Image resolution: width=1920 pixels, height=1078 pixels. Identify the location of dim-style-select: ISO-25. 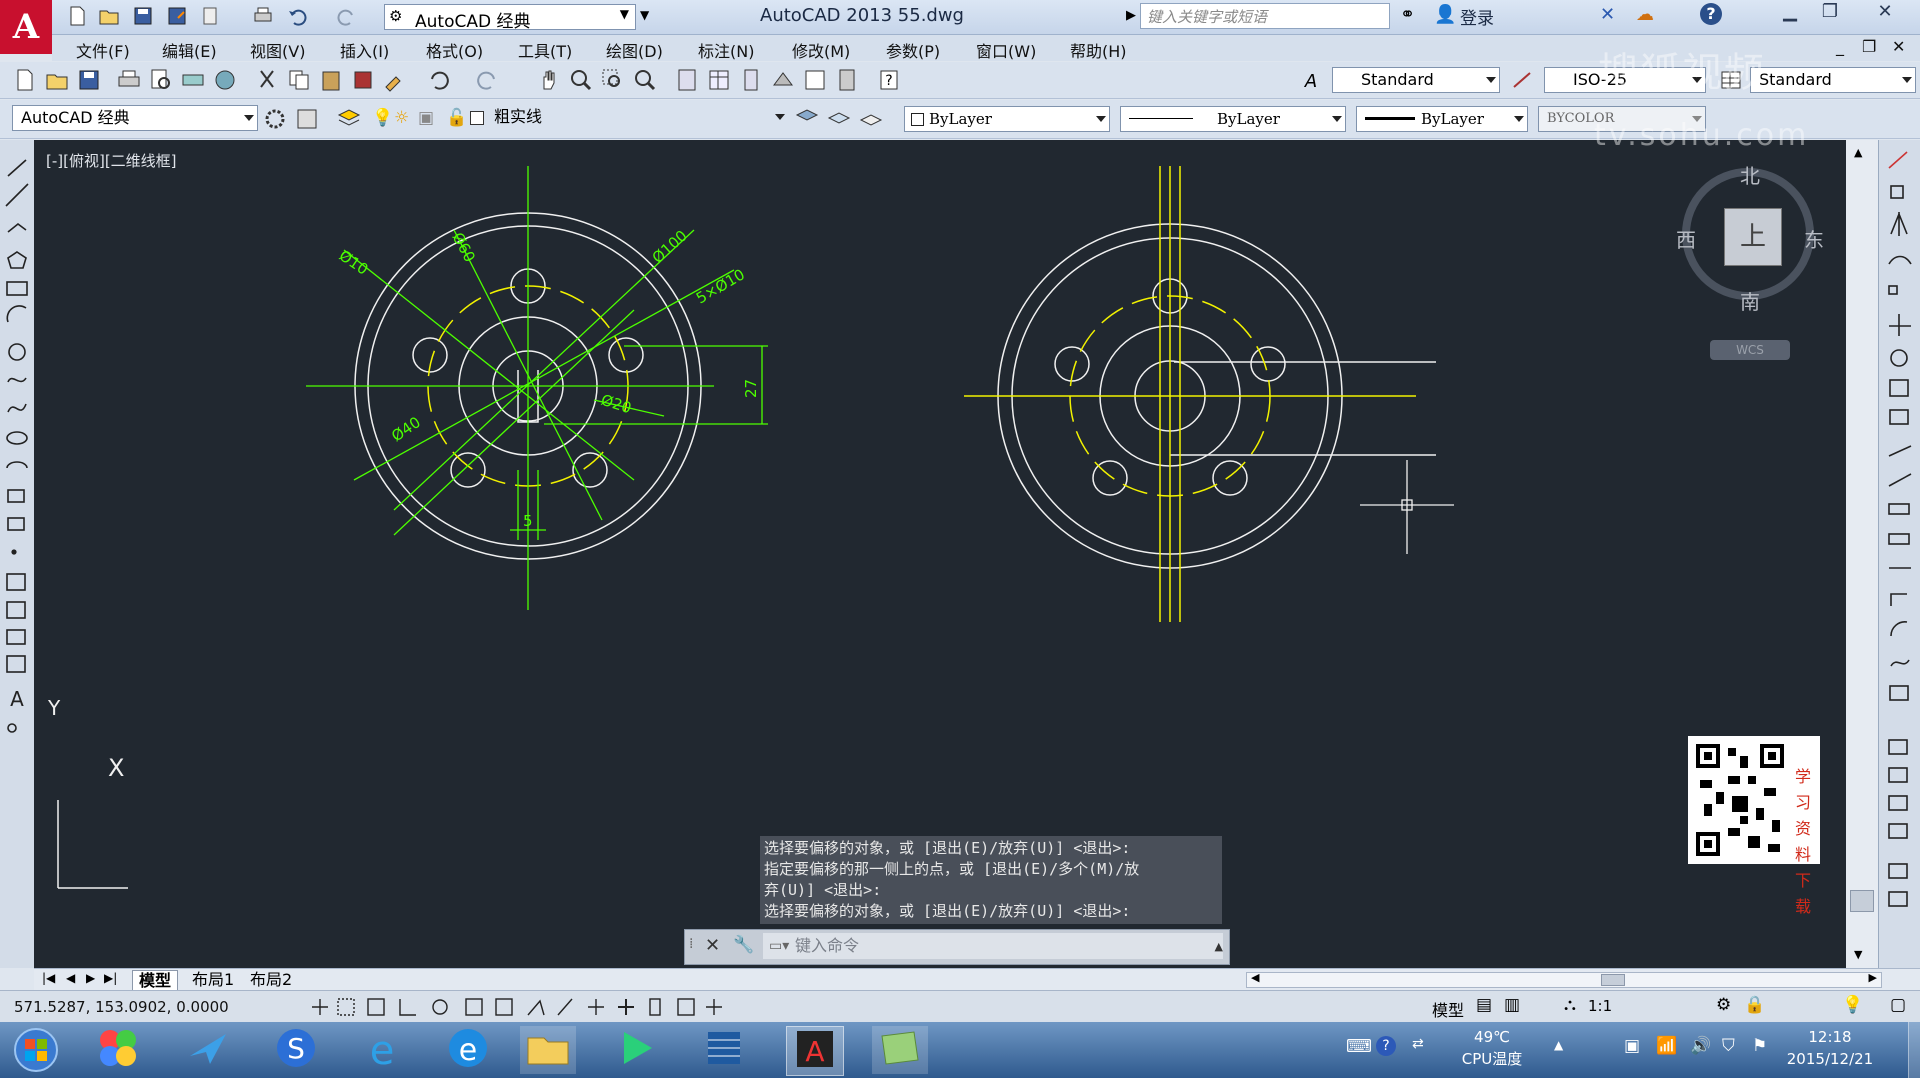
(1625, 80).